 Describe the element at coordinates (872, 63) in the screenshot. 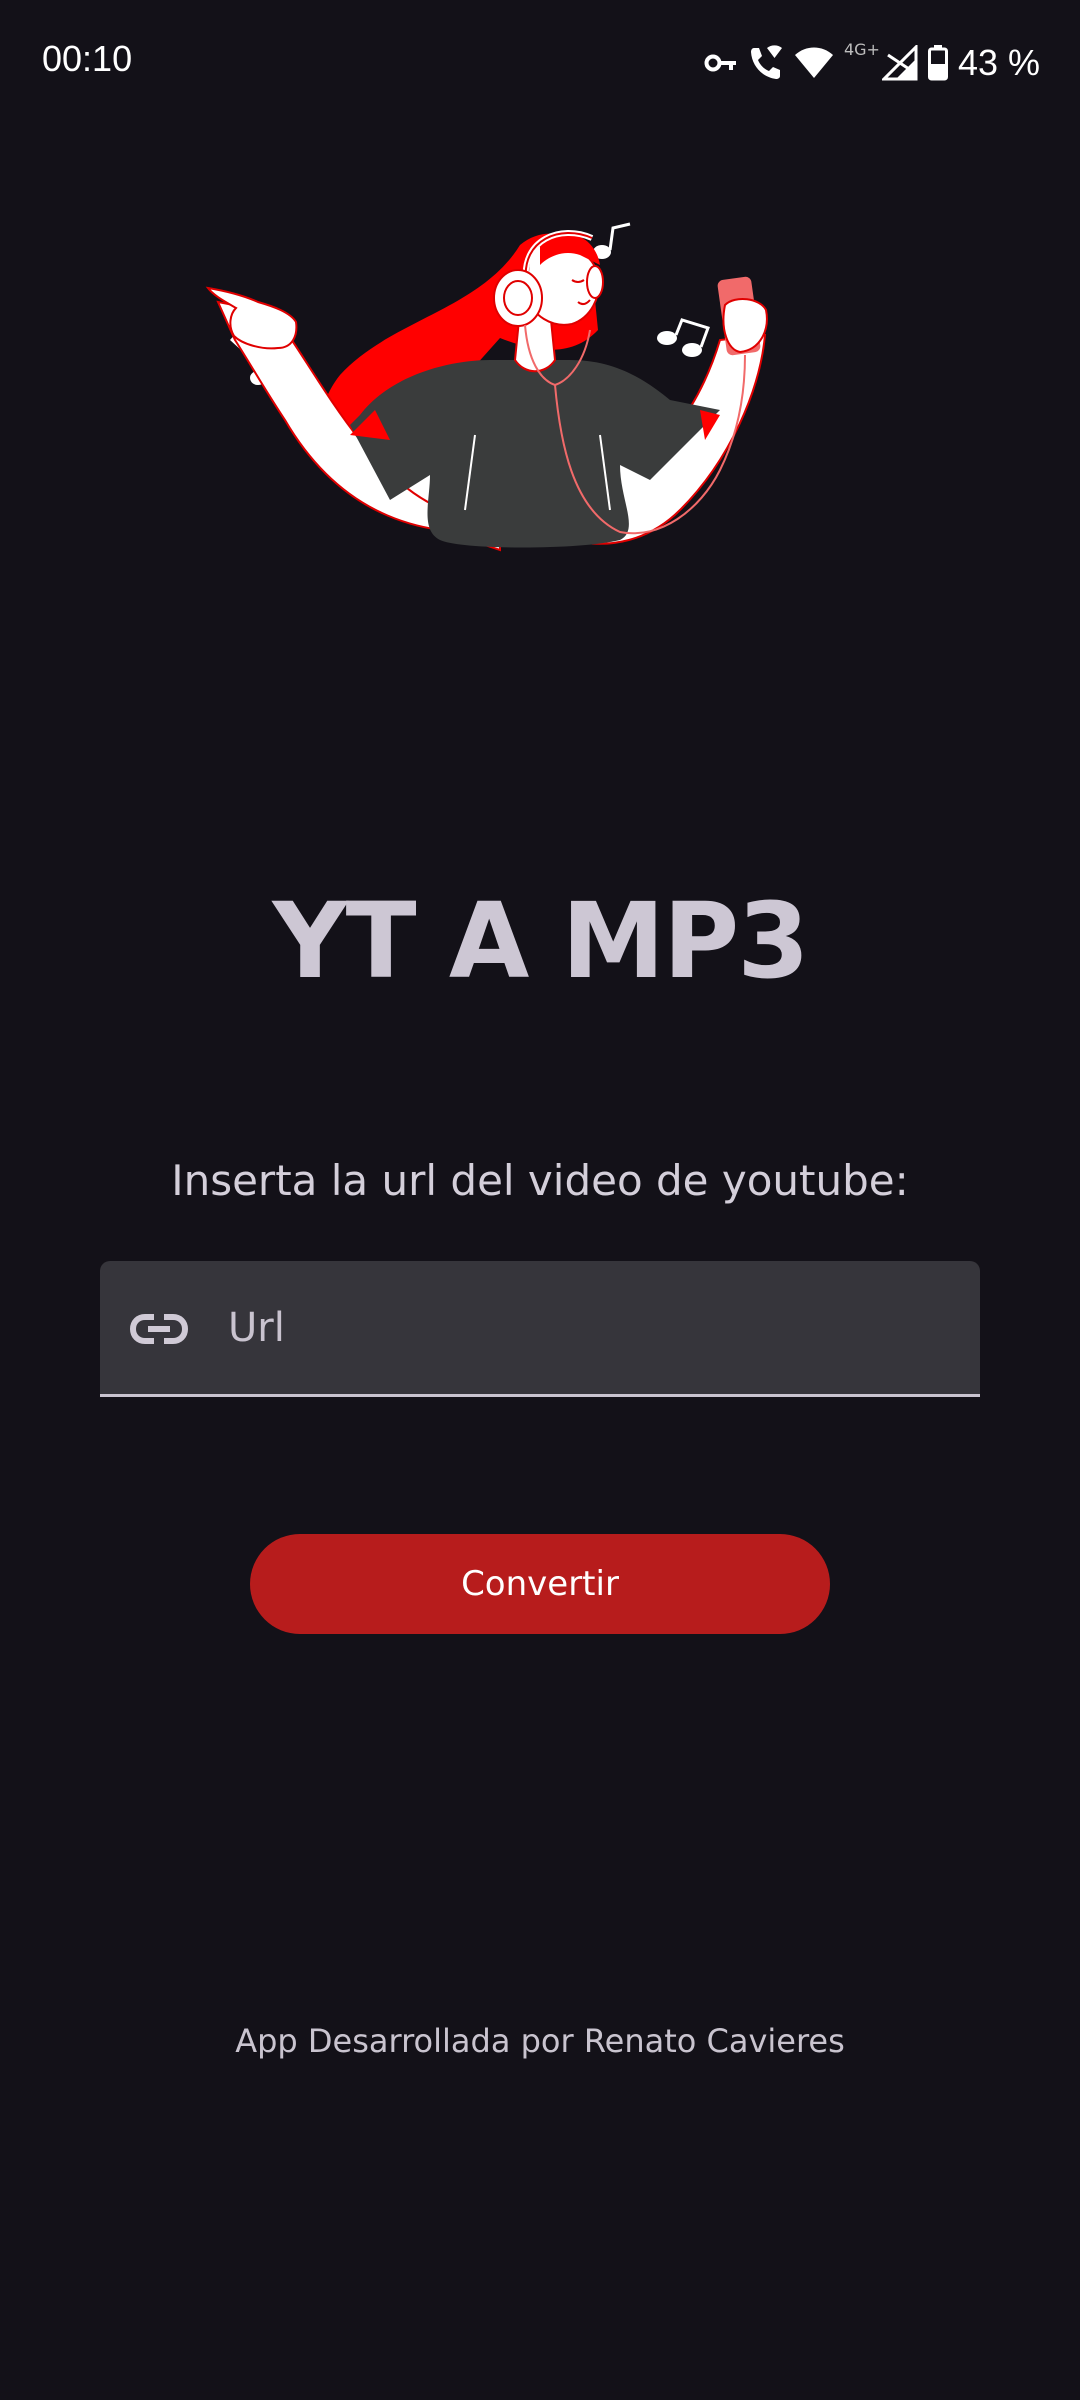

I see `status-icons: 4G+ 43 %` at that location.